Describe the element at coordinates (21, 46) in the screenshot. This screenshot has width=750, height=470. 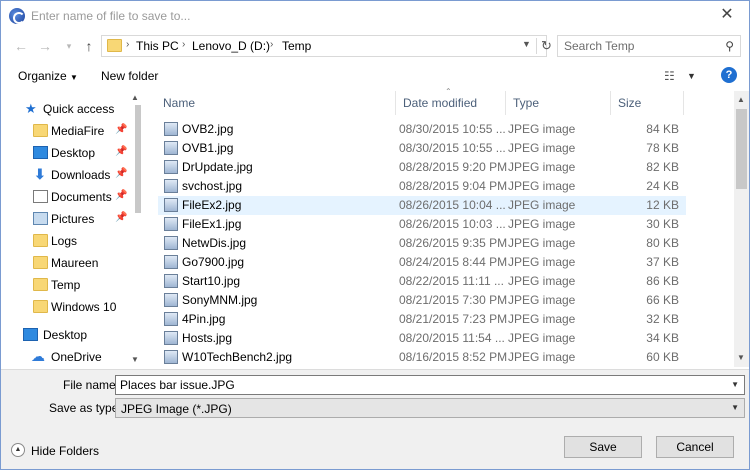
I see `back-arrow-icon: ←` at that location.